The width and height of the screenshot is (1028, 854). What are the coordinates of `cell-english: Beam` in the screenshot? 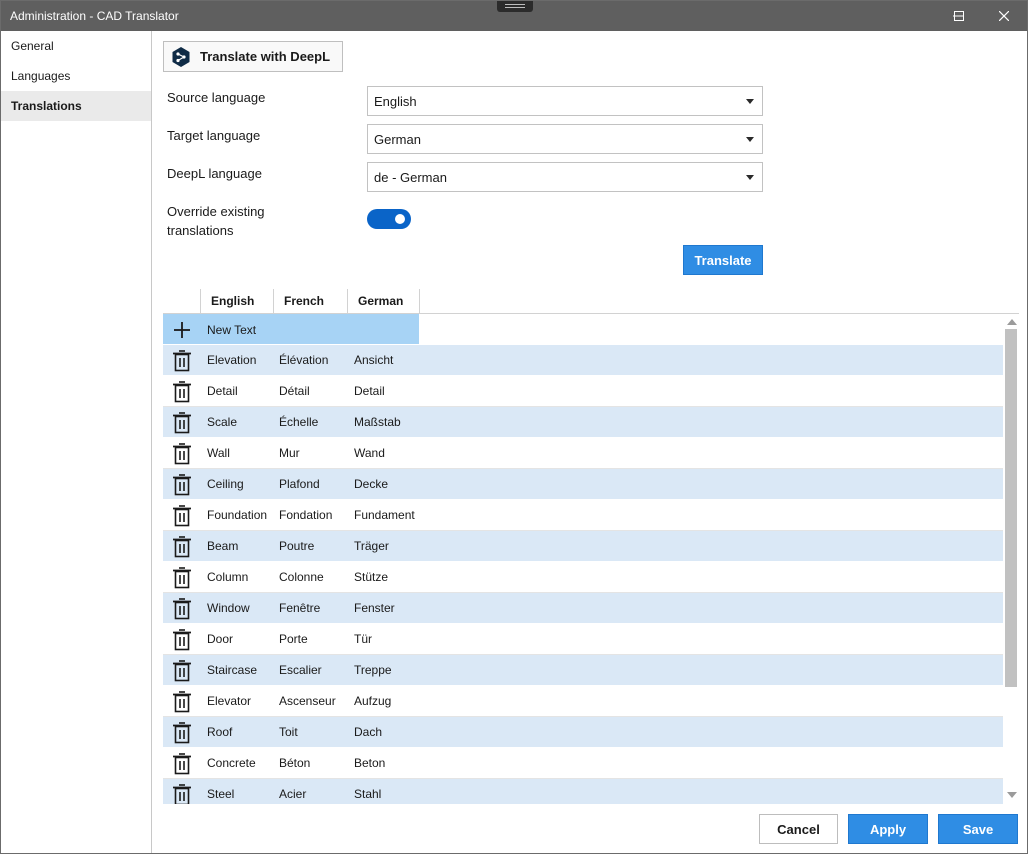 It's located at (222, 546).